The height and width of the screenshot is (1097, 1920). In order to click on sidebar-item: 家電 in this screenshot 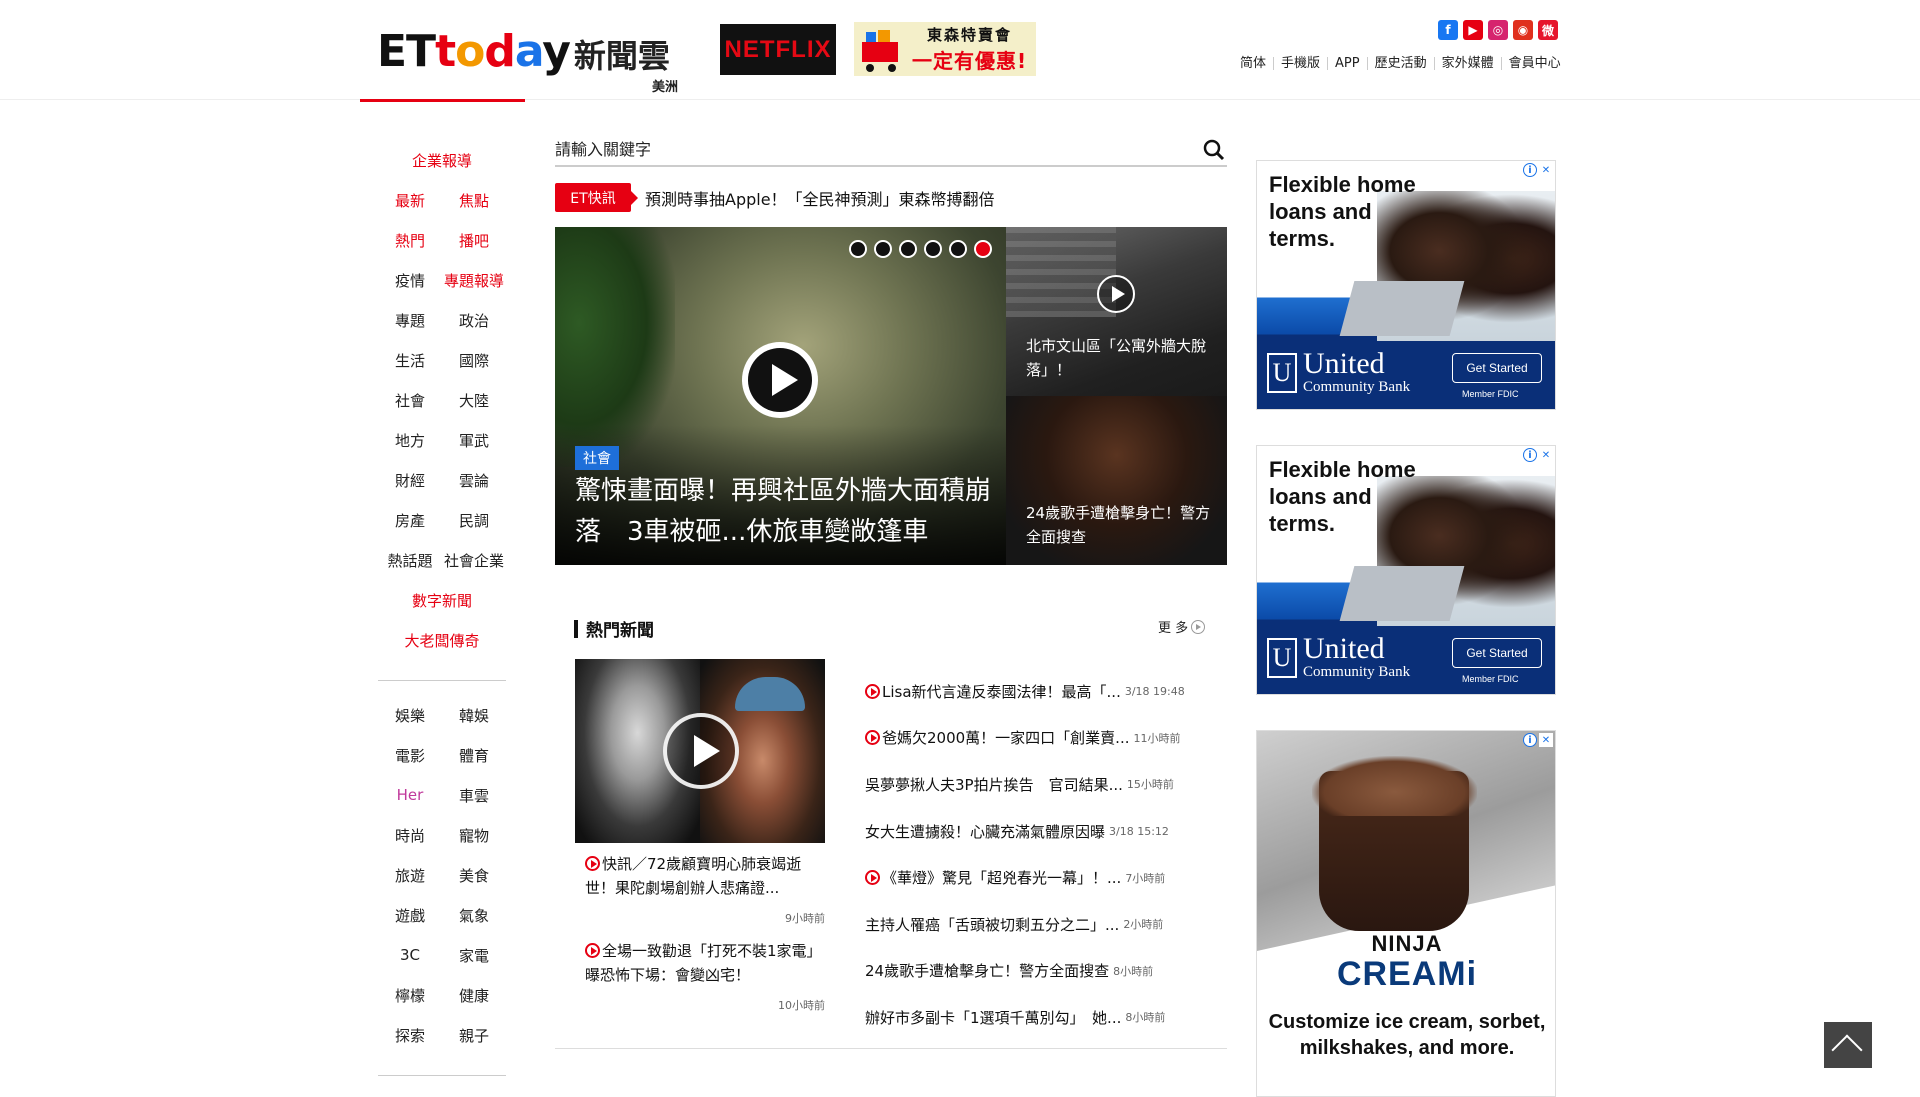, I will do `click(474, 955)`.